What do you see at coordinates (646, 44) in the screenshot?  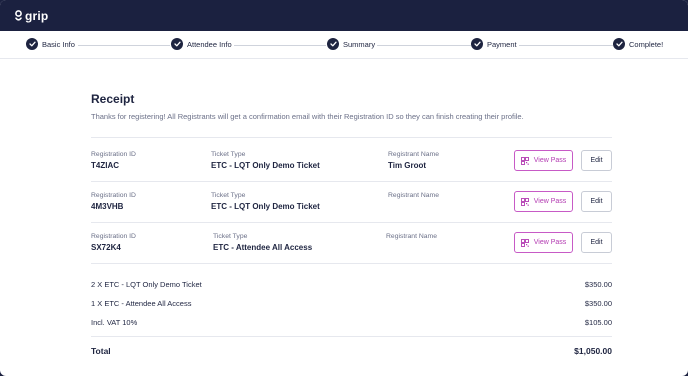 I see `step-label: Complete!` at bounding box center [646, 44].